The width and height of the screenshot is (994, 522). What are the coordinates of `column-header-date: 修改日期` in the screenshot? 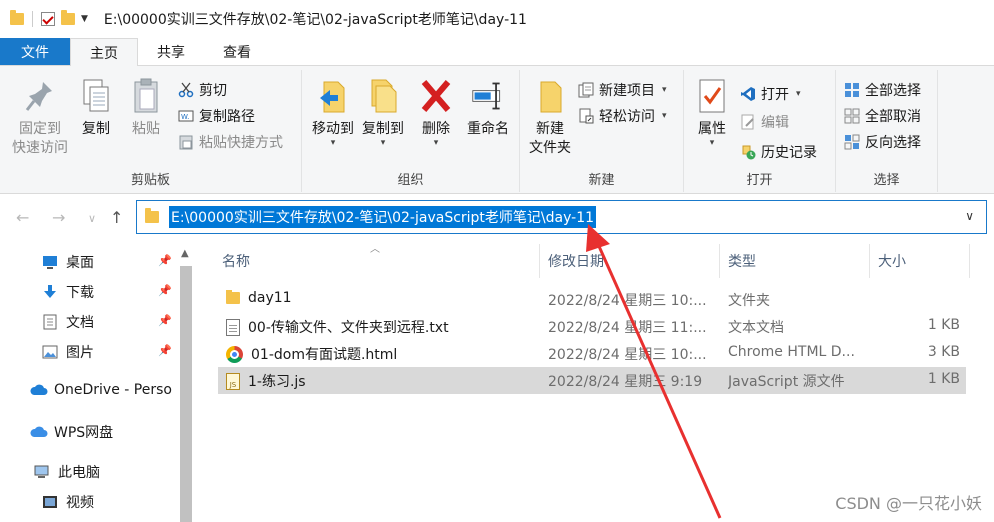 It's located at (630, 261).